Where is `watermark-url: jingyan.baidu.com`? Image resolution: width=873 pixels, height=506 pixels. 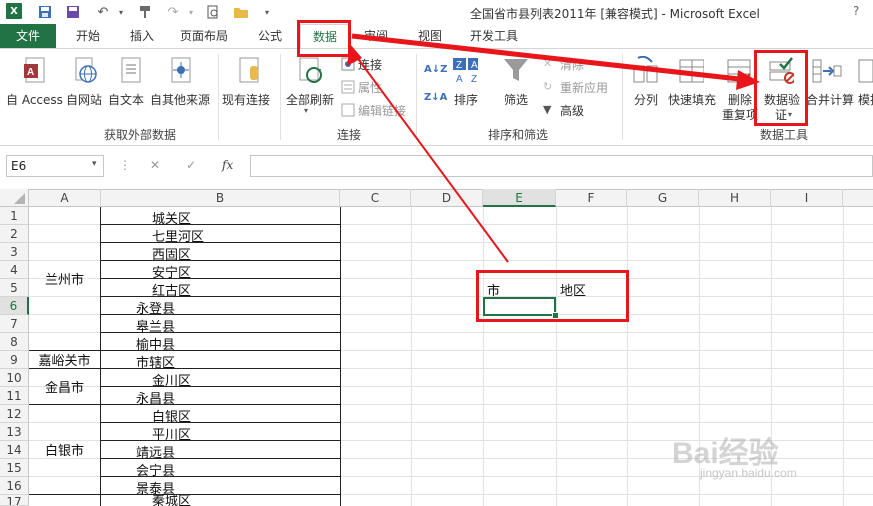
watermark-url: jingyan.baidu.com is located at coordinates (748, 473).